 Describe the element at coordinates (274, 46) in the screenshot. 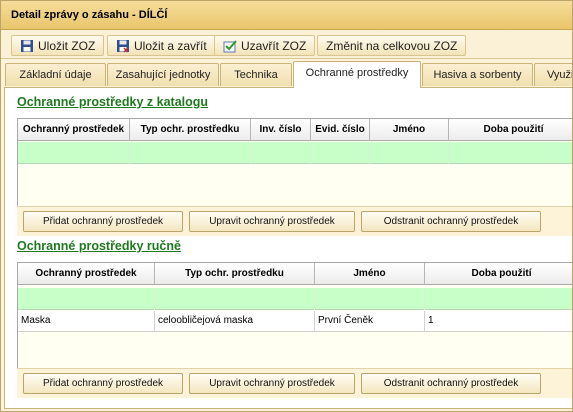

I see `close-zoz-label: Uzavřít ZOZ` at that location.